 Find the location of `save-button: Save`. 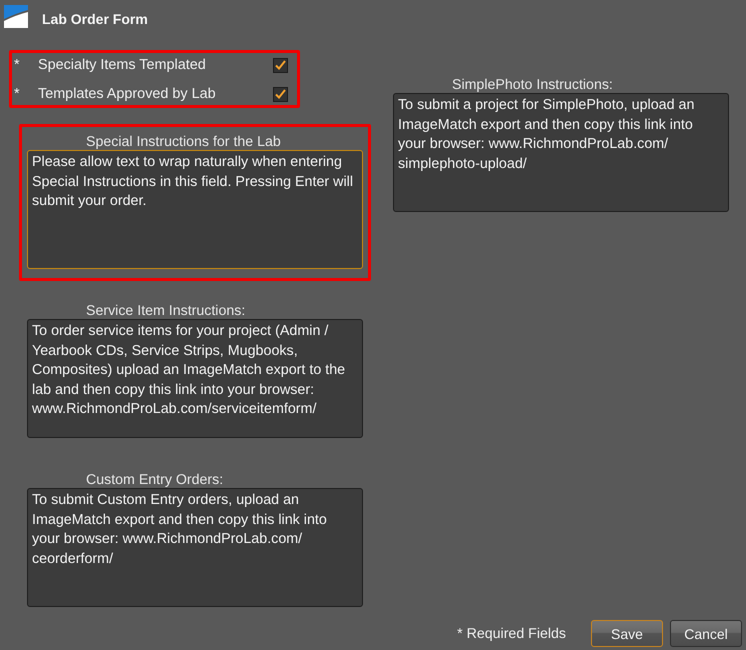

save-button: Save is located at coordinates (627, 633).